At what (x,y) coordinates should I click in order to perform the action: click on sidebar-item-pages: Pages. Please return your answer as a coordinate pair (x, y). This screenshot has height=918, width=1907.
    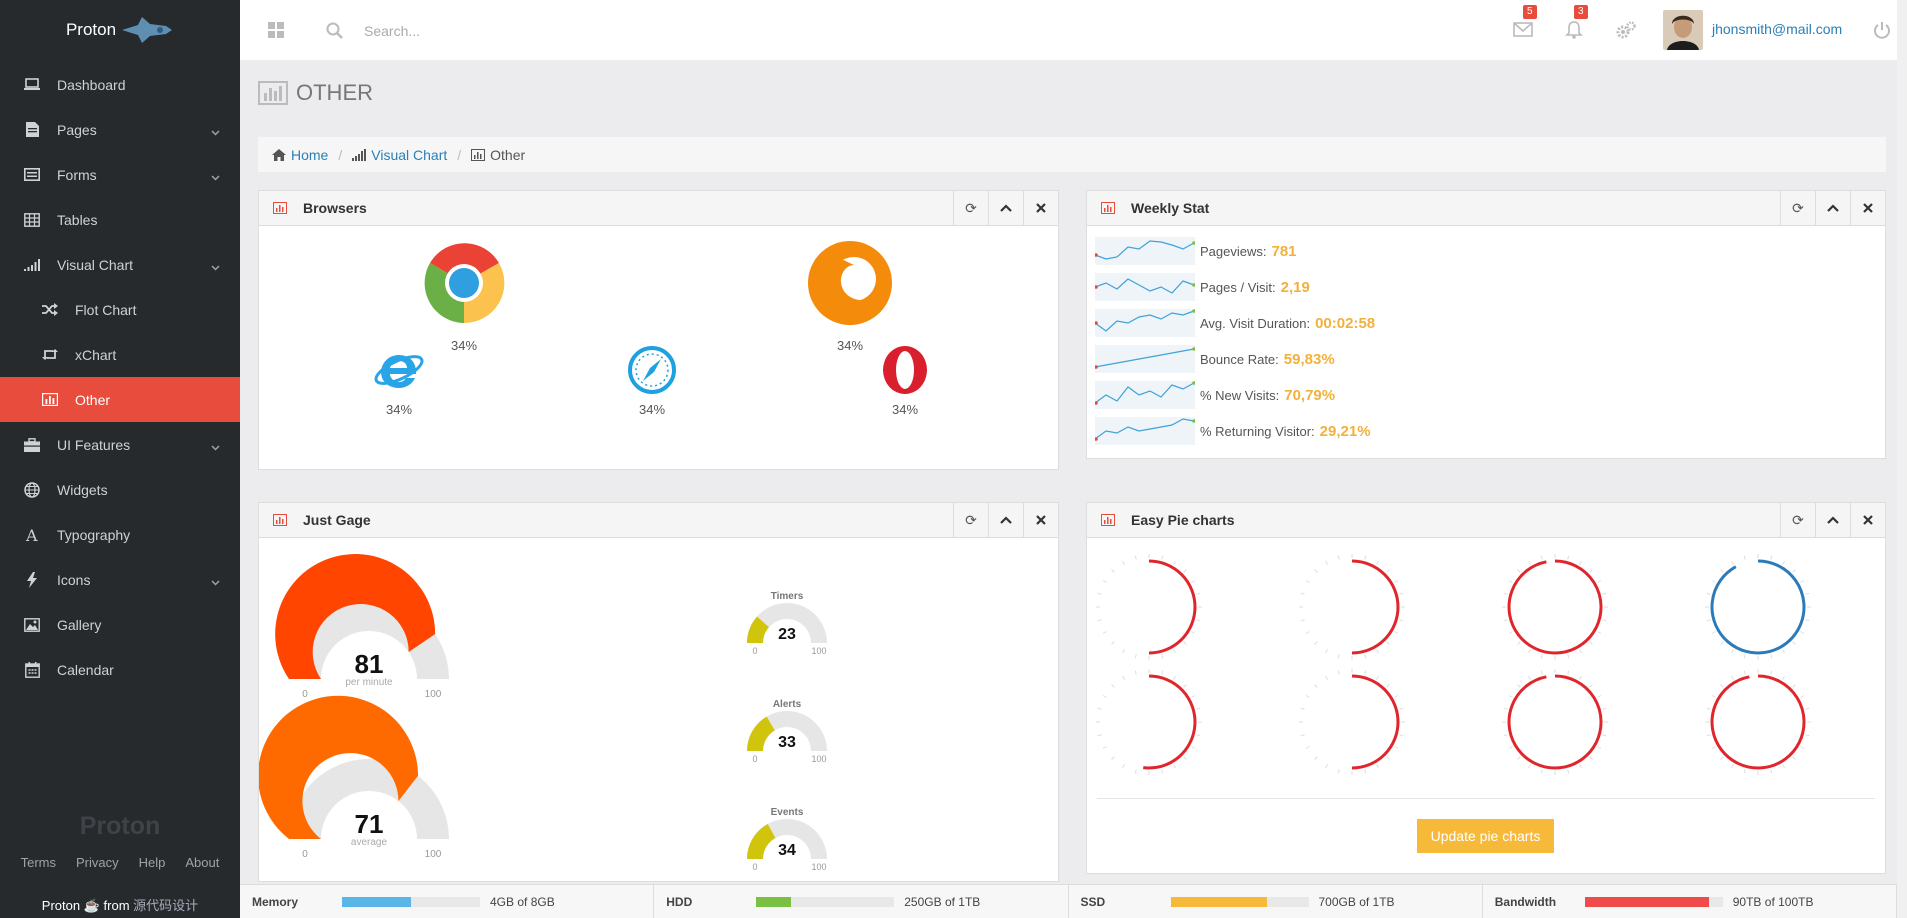
    Looking at the image, I should click on (120, 129).